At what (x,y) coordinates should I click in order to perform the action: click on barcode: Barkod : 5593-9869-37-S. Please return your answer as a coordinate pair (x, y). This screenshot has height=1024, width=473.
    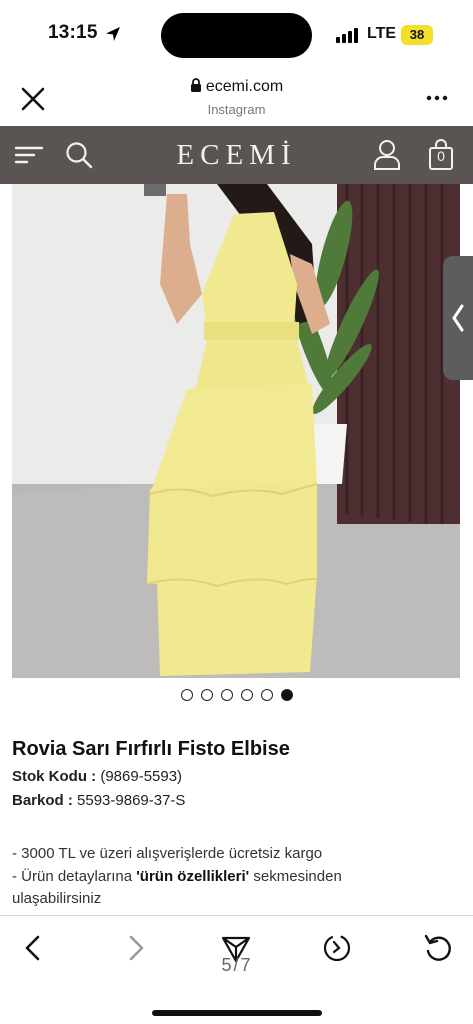
    Looking at the image, I should click on (98, 800).